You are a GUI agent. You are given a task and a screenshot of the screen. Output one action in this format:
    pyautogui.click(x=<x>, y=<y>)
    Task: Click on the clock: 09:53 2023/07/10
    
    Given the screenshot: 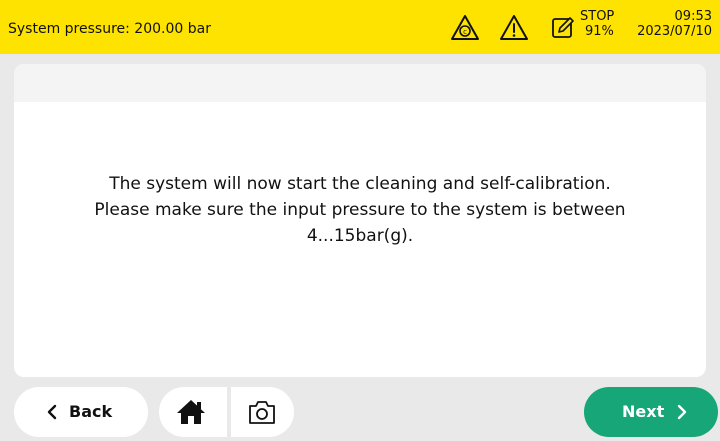 What is the action you would take?
    pyautogui.click(x=674, y=24)
    